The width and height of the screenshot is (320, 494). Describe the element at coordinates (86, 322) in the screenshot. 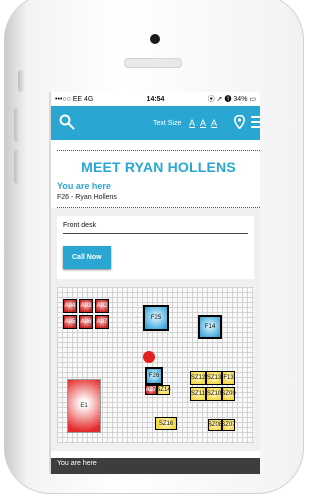

I see `booth-a06: A06` at that location.